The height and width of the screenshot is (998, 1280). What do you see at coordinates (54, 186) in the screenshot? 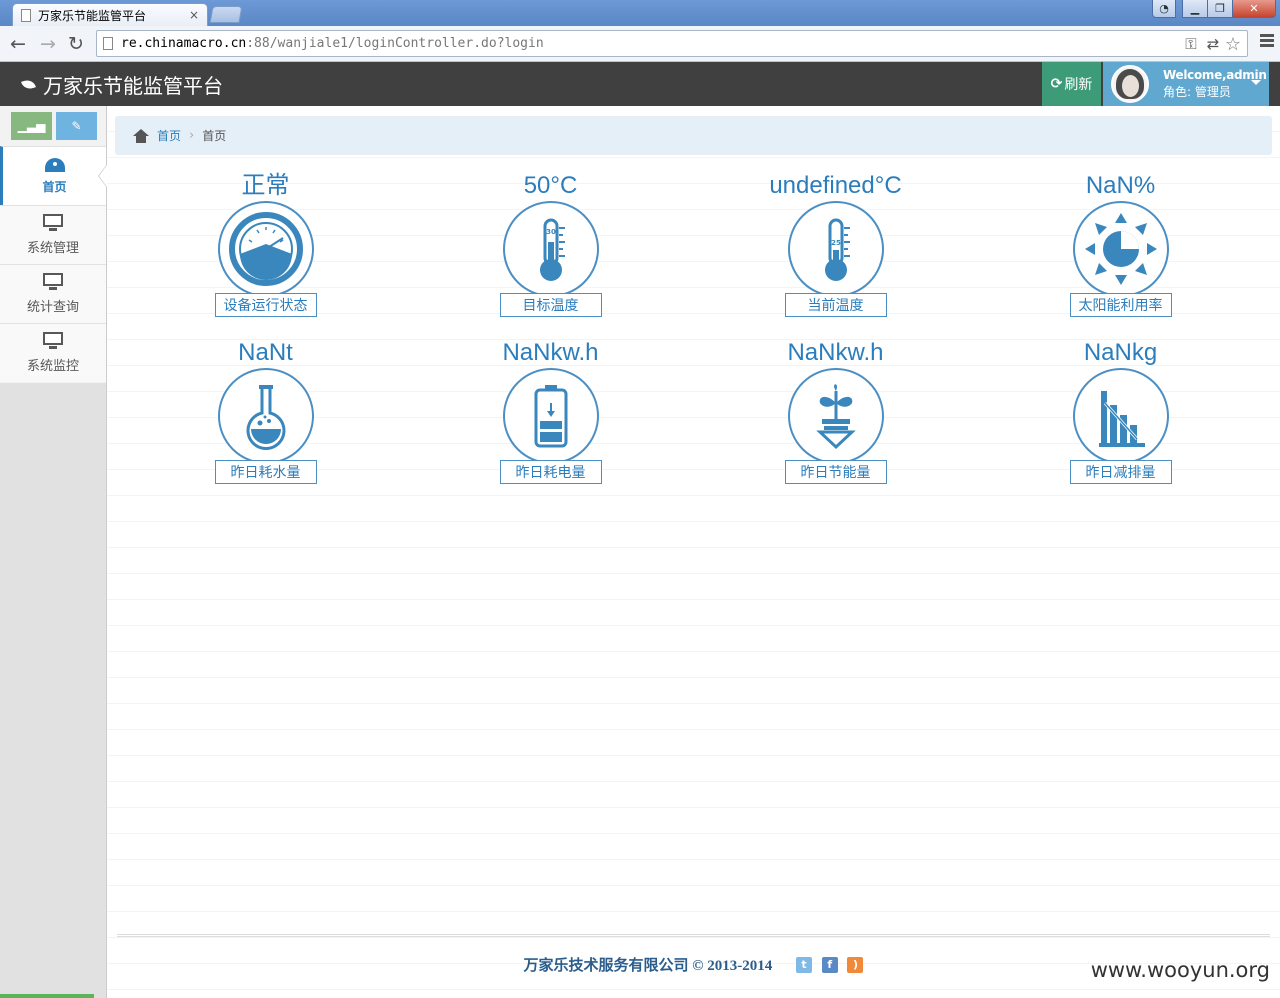
I see `sidebar-item-label: 首页` at bounding box center [54, 186].